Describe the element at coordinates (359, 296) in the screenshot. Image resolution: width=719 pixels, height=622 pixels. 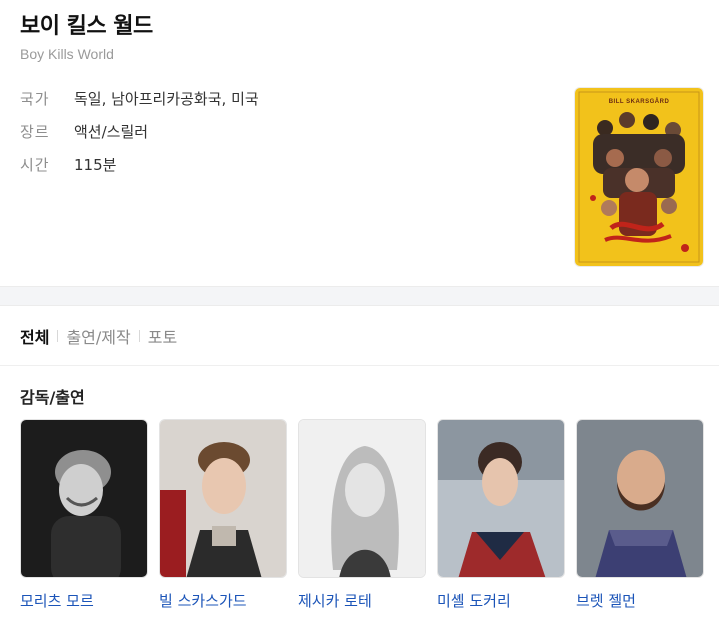
I see `section-divider` at that location.